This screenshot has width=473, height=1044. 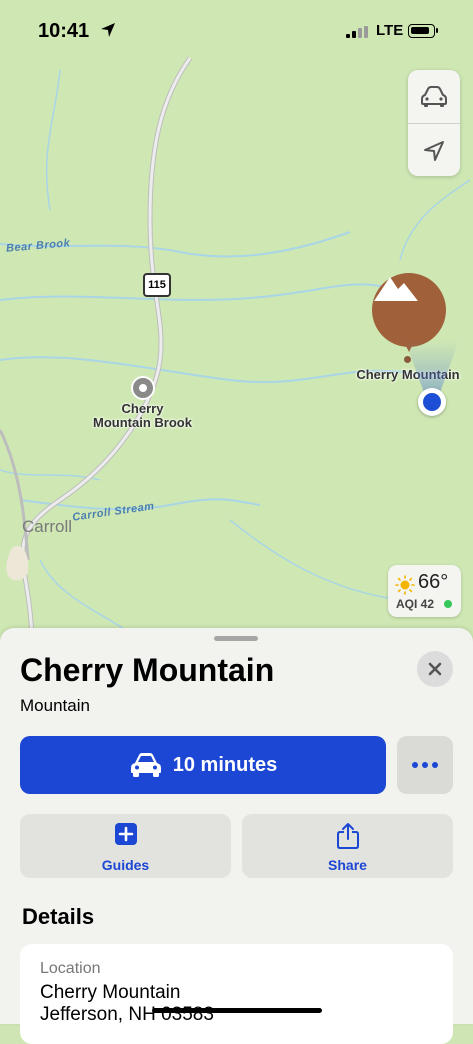 I want to click on share-label: Share, so click(x=347, y=865).